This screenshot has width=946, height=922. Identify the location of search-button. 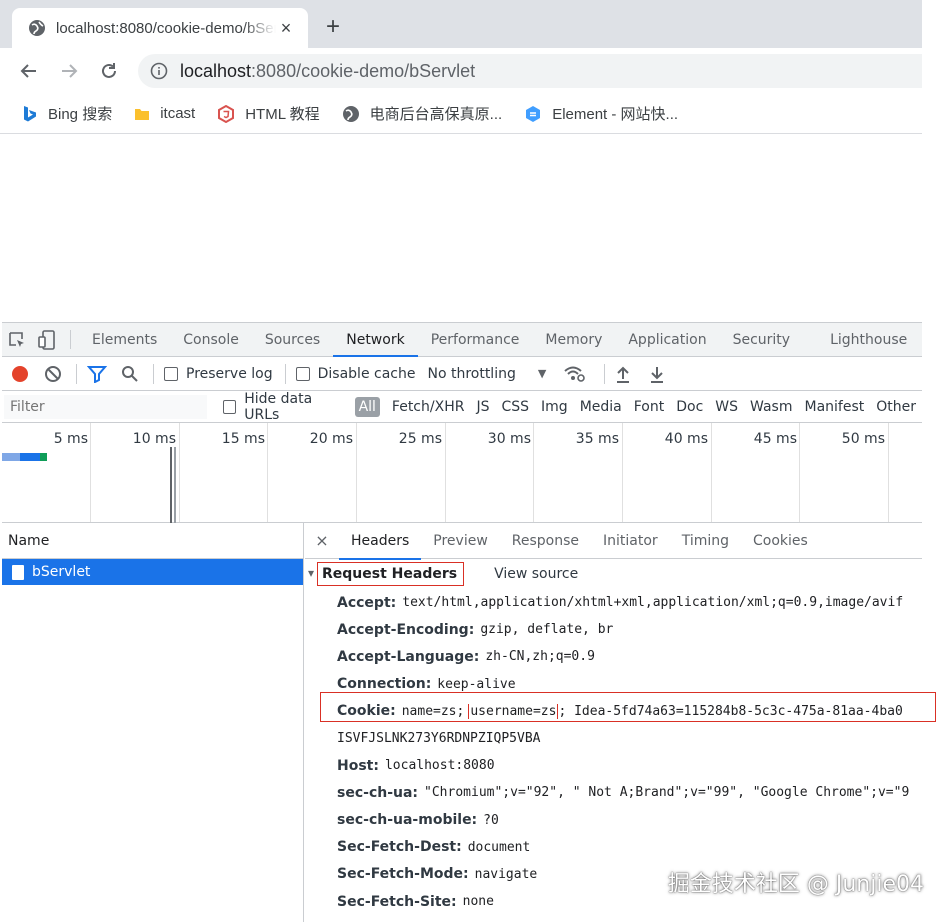
(130, 374).